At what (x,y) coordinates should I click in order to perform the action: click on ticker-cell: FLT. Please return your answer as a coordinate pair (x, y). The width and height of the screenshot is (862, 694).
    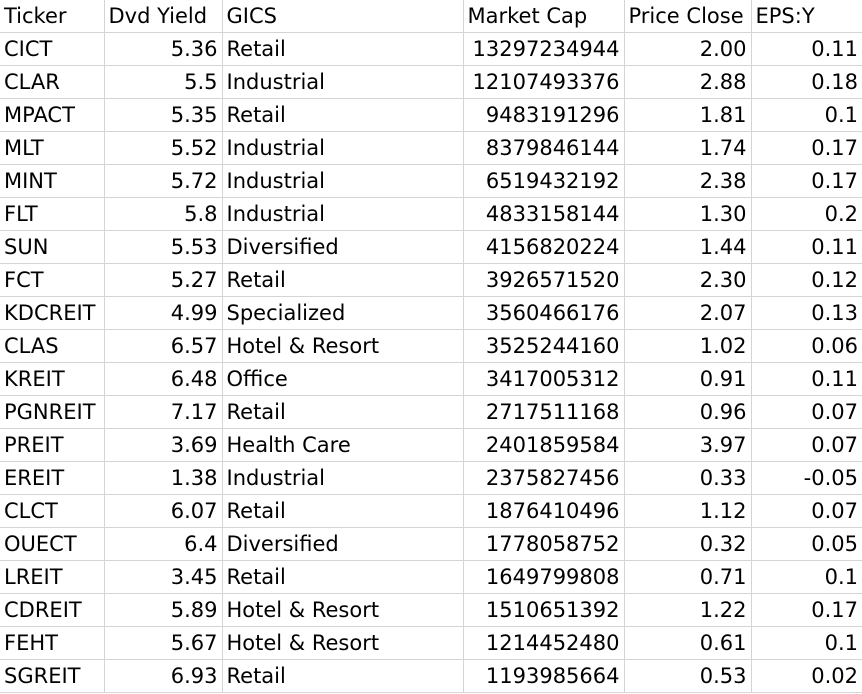
    Looking at the image, I should click on (52, 214).